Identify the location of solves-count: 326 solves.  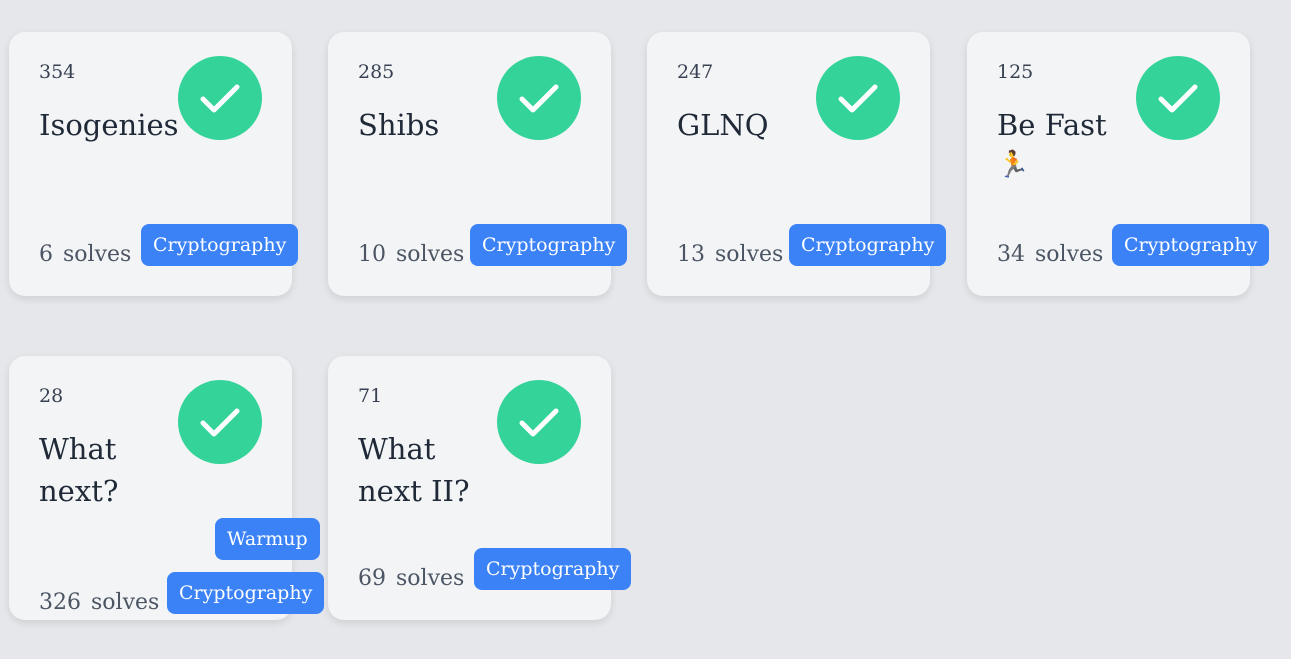
(99, 603).